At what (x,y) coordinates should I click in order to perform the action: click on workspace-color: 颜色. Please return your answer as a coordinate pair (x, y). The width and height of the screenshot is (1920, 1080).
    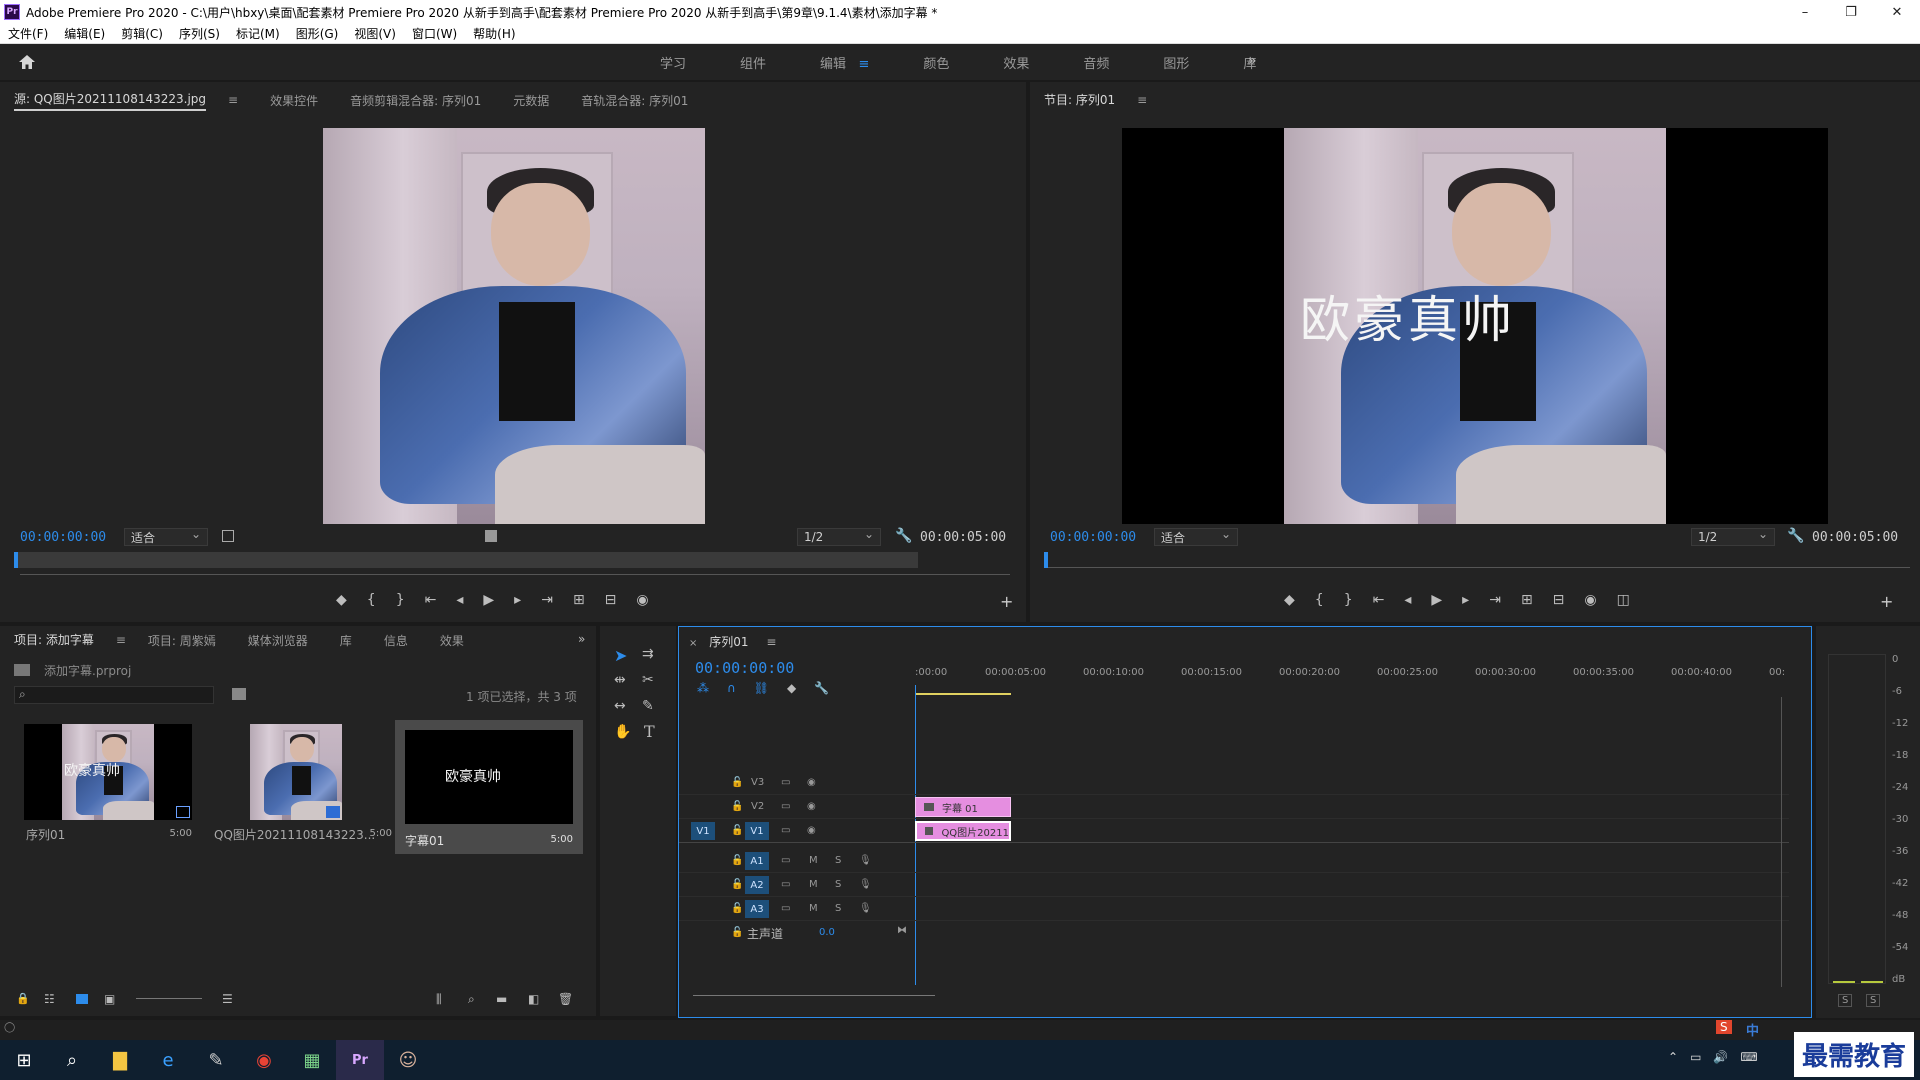
    Looking at the image, I should click on (936, 62).